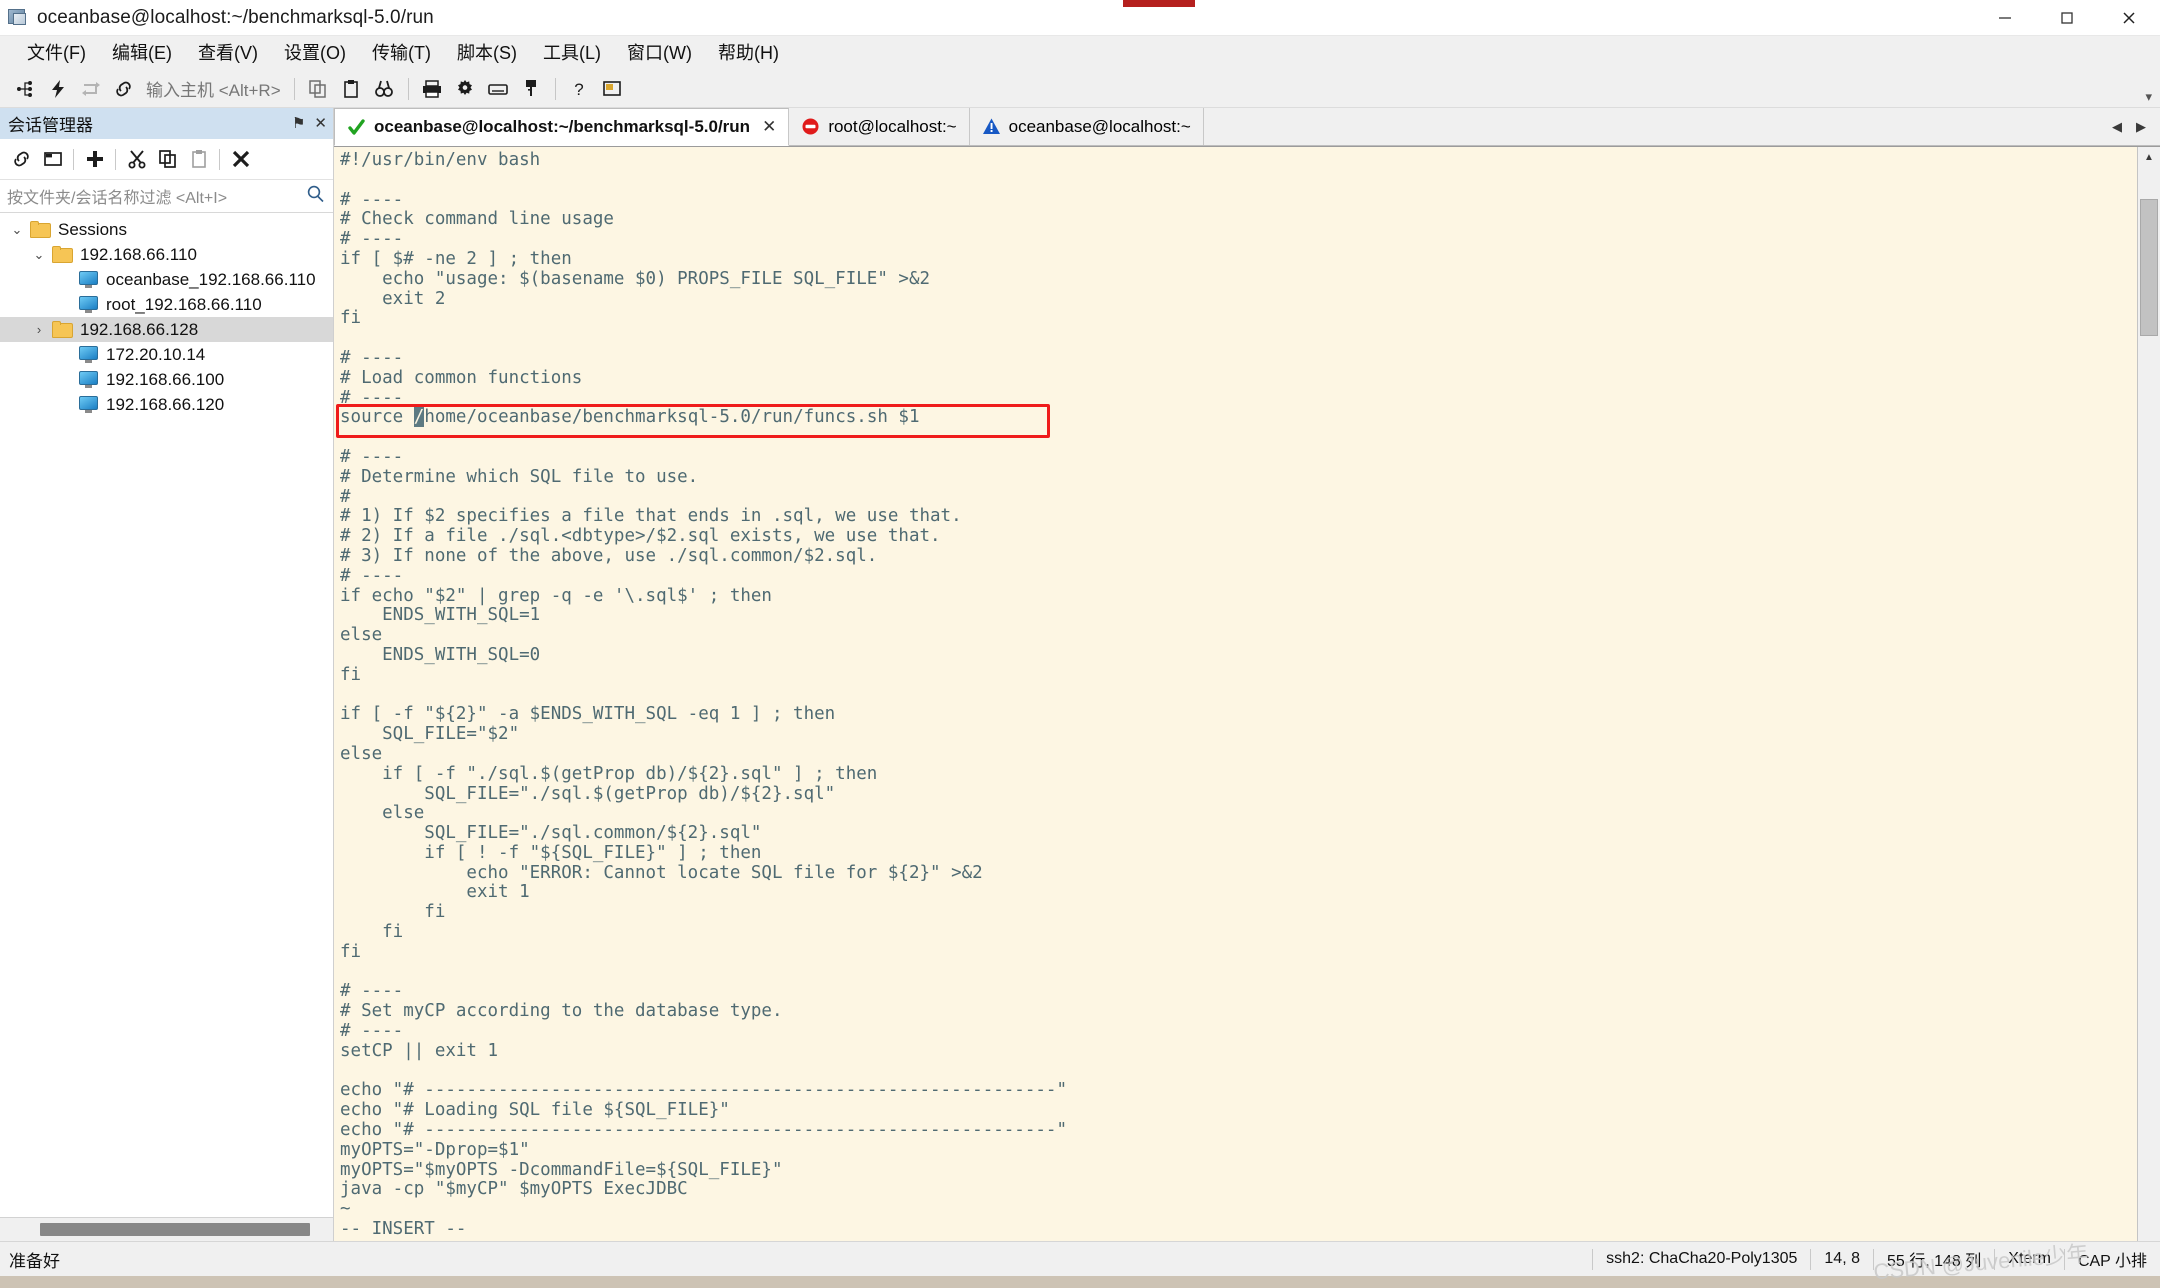 The height and width of the screenshot is (1288, 2160). What do you see at coordinates (2141, 127) in the screenshot?
I see `tab-scroll-right-icon: ▶` at bounding box center [2141, 127].